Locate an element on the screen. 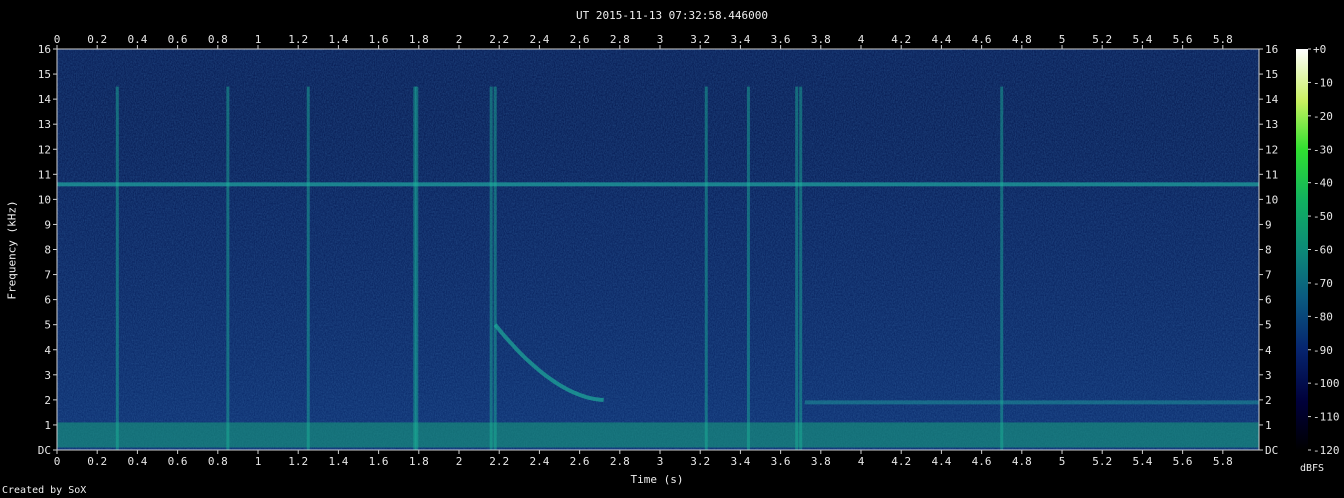  x-tick-label-bottom-12: 2.4 is located at coordinates (539, 461).